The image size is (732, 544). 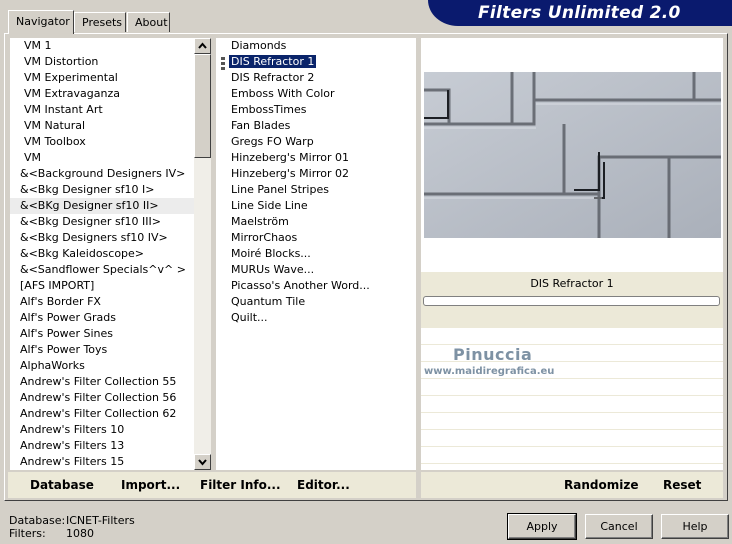 What do you see at coordinates (102, 430) in the screenshot?
I see `category-item: Andrew's Filters 10` at bounding box center [102, 430].